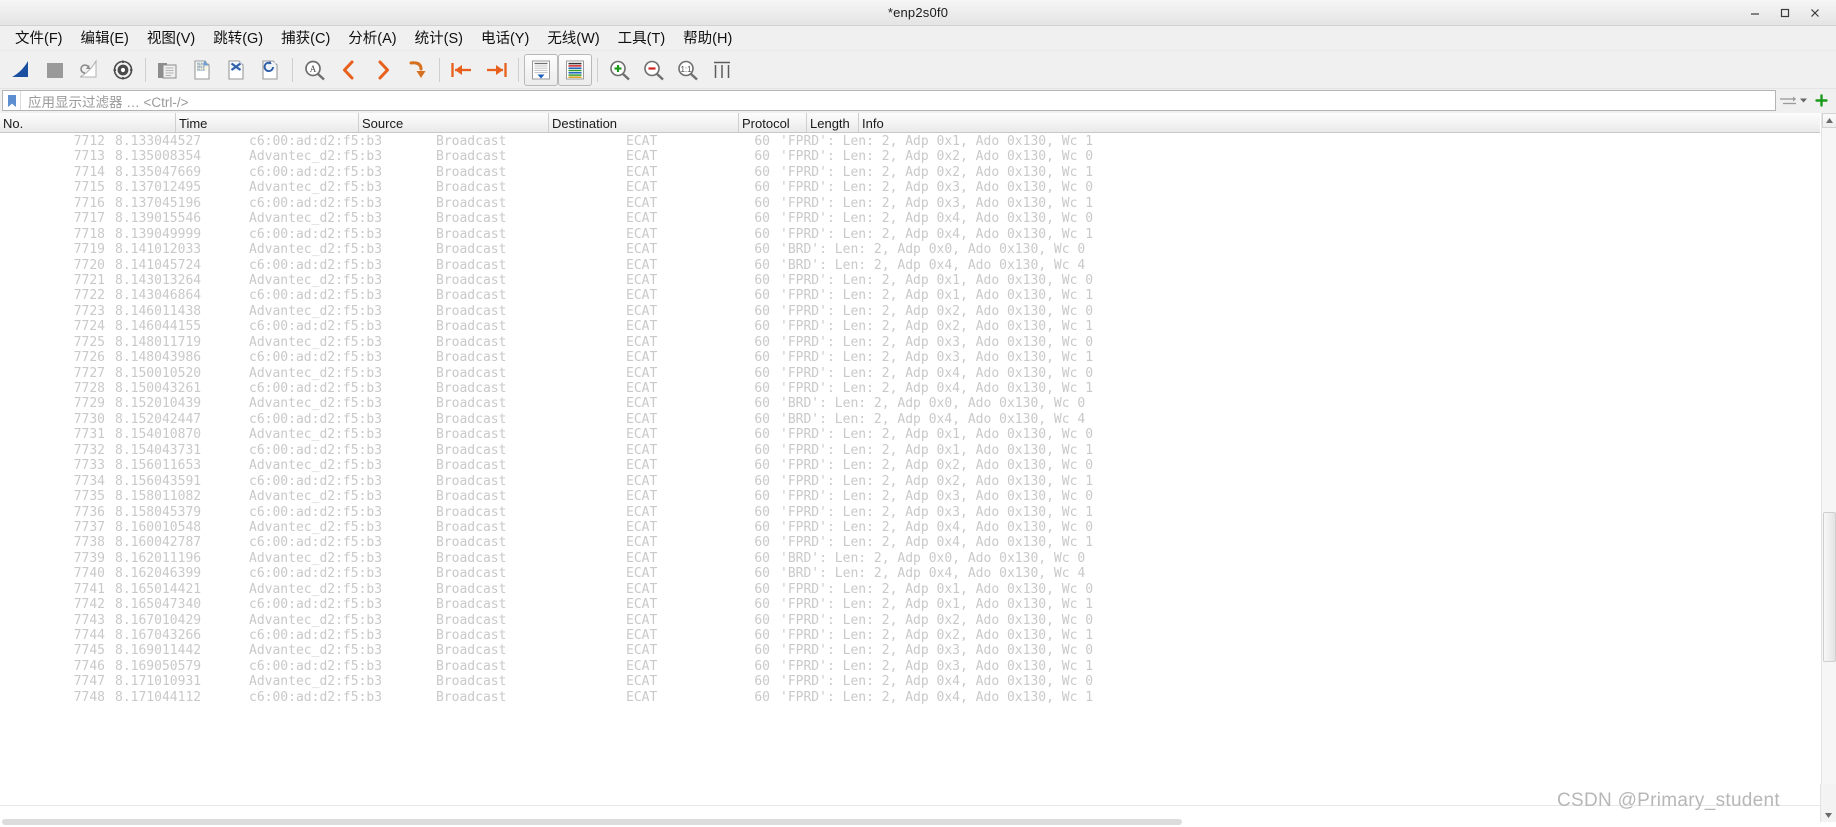 The width and height of the screenshot is (1836, 827). I want to click on menu-help: 帮助(H), so click(707, 38).